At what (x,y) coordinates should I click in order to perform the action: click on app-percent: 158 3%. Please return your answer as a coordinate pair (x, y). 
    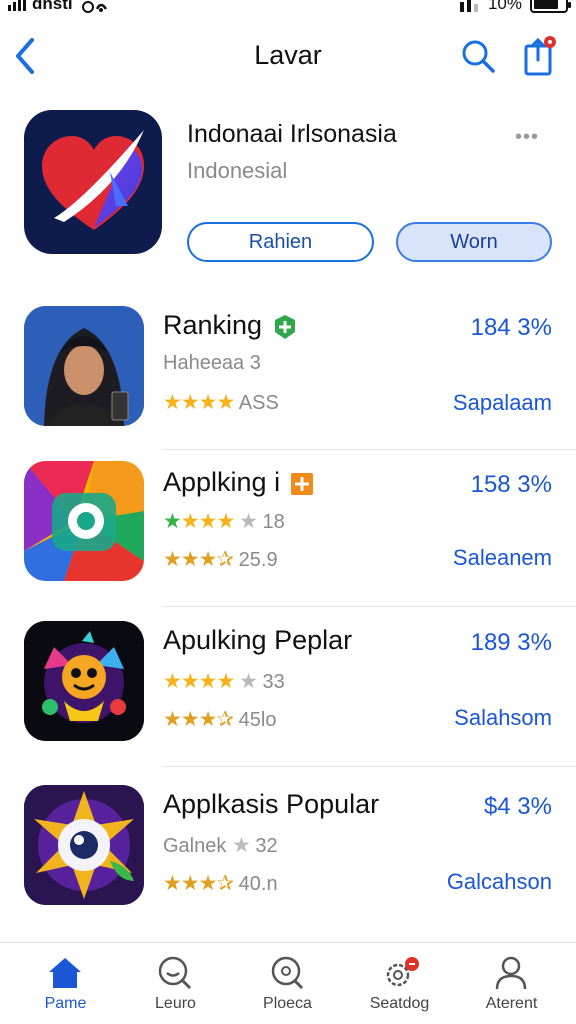
    Looking at the image, I should click on (511, 484).